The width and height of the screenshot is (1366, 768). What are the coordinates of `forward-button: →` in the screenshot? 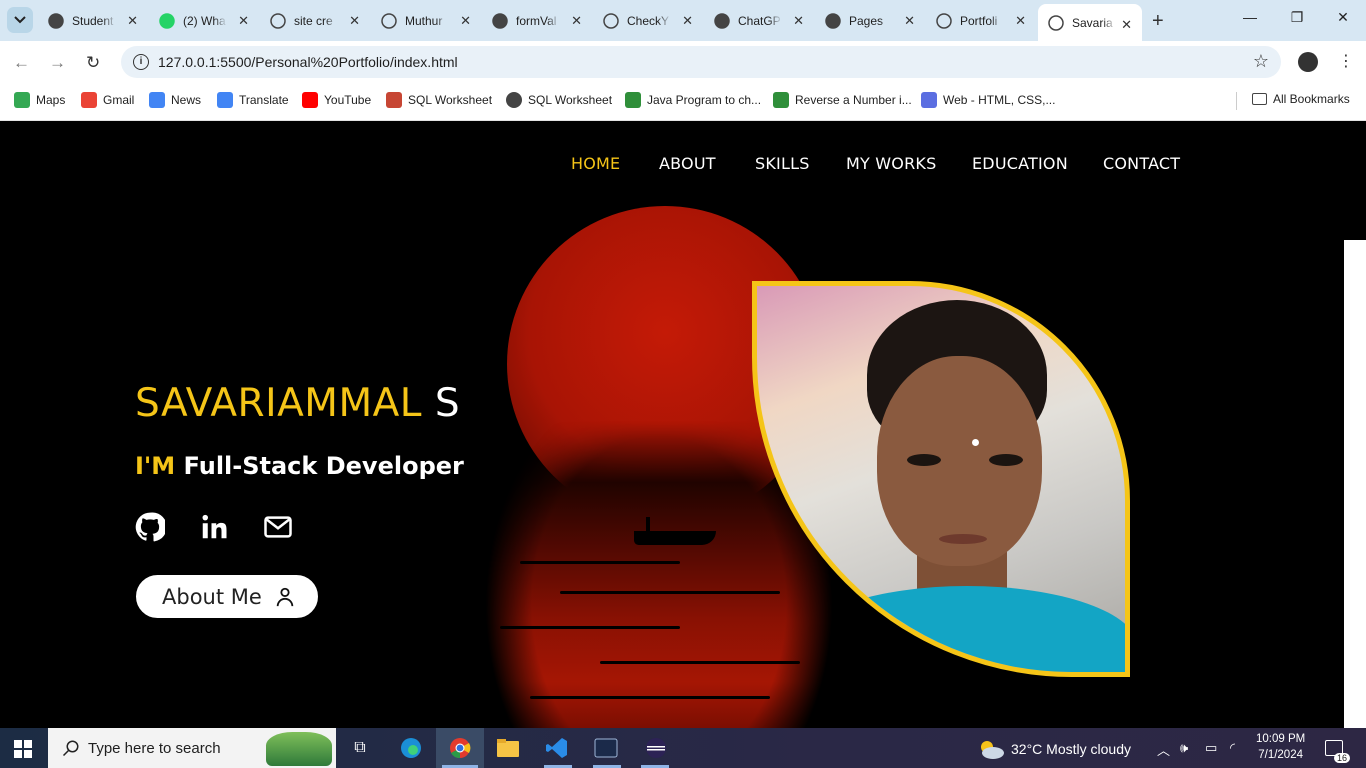 It's located at (57, 63).